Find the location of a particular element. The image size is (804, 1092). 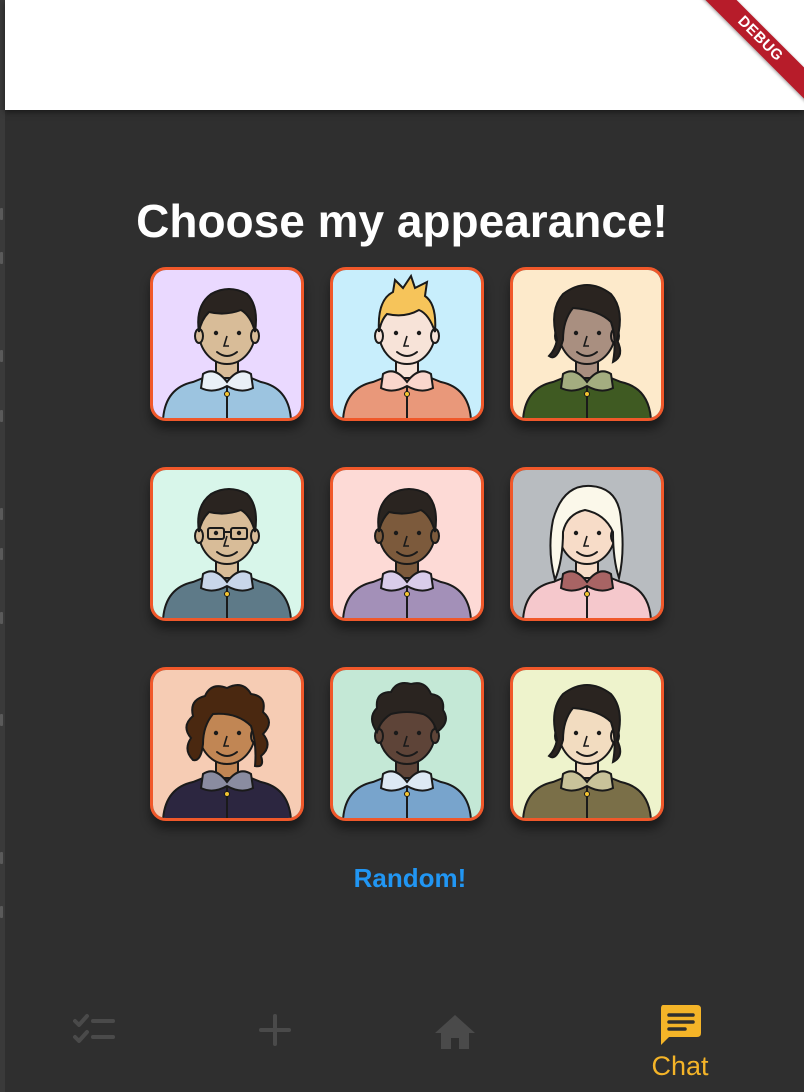

nav-item-chat: Chat is located at coordinates (680, 1043).